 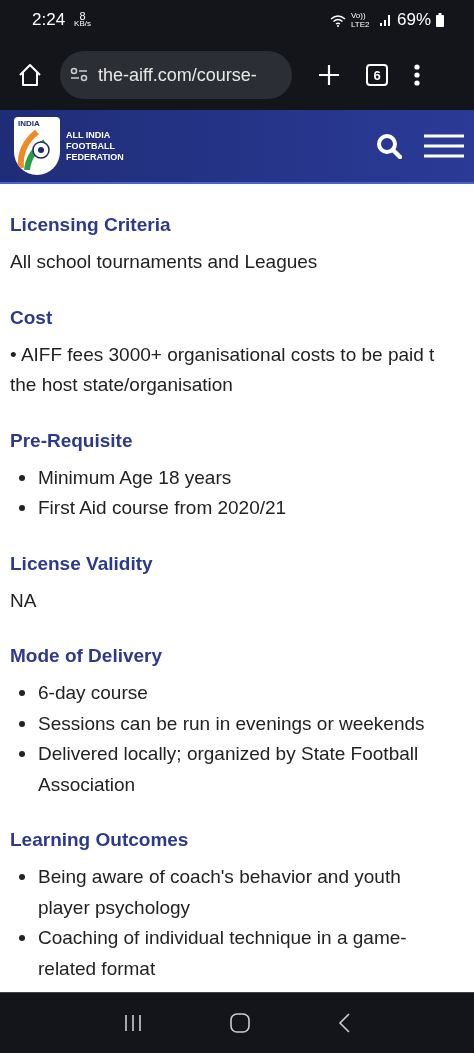 What do you see at coordinates (100, 840) in the screenshot?
I see `section-heading: Learning Outcomes` at bounding box center [100, 840].